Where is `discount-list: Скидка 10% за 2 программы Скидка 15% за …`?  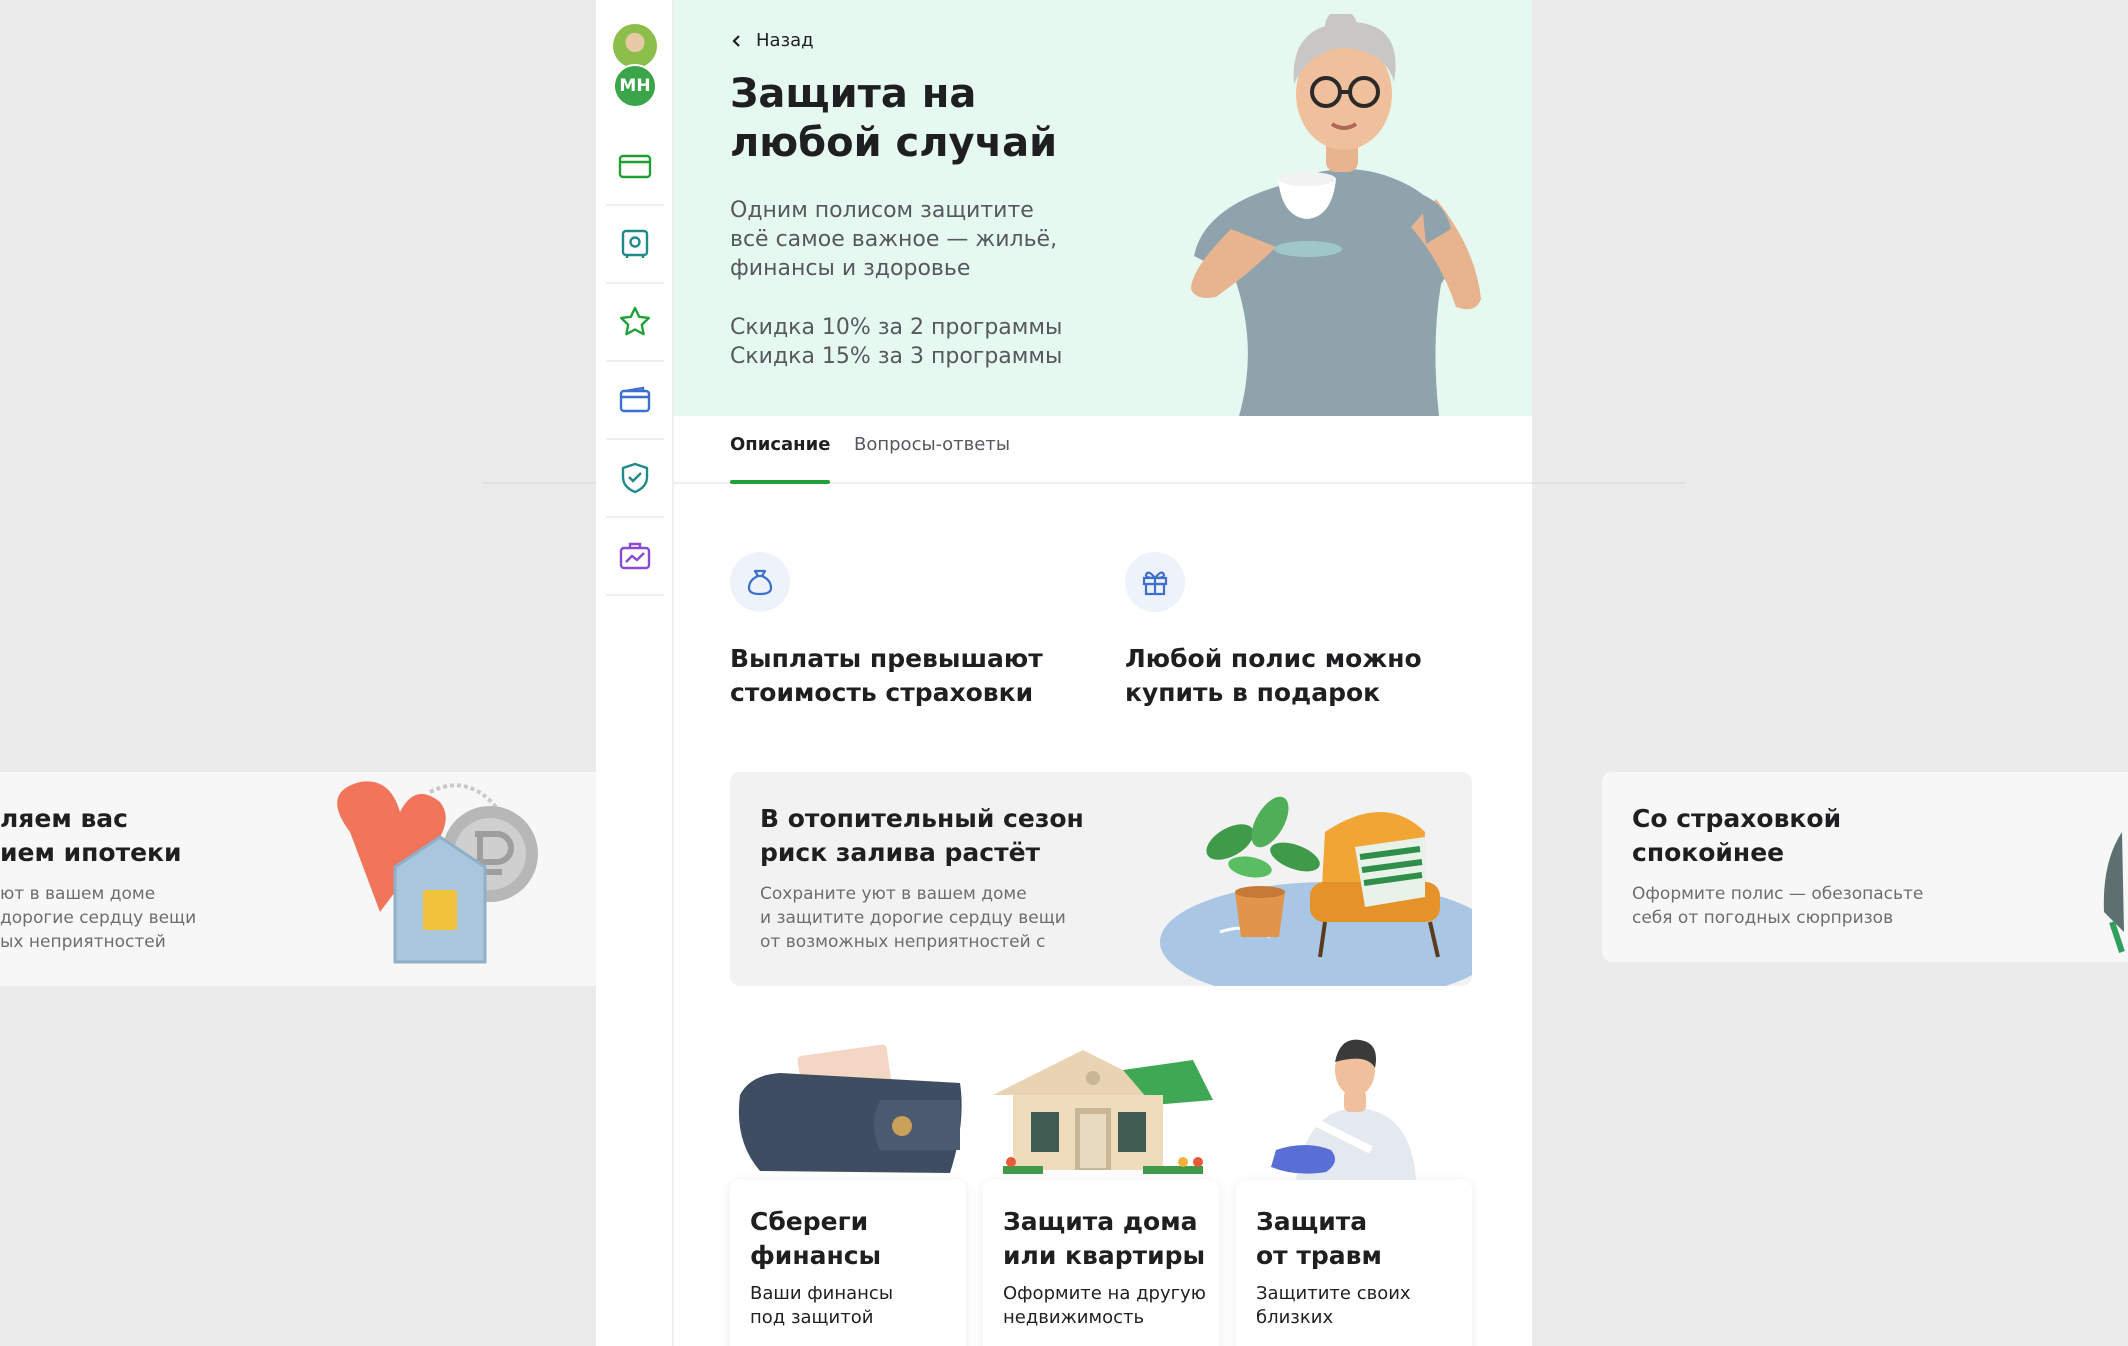 discount-list: Скидка 10% за 2 программы Скидка 15% за … is located at coordinates (896, 342).